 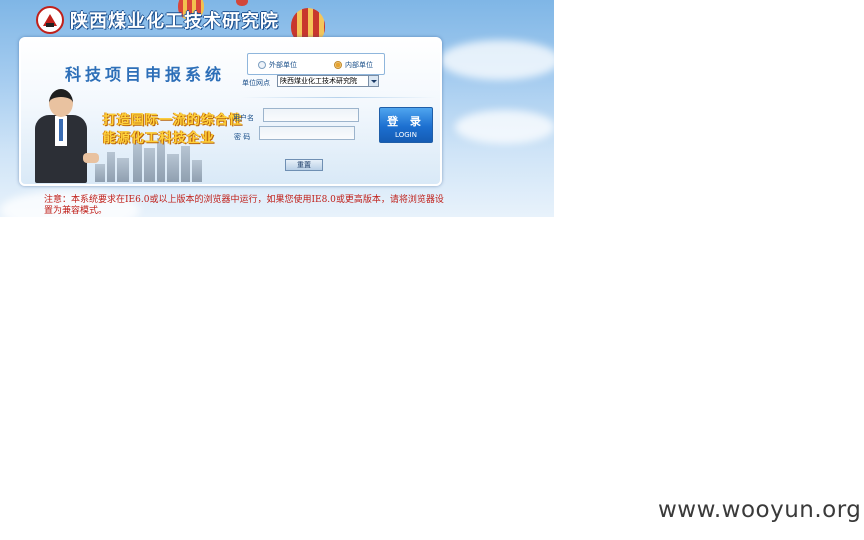 I want to click on radio-external-unit: 外部单位, so click(x=277, y=65).